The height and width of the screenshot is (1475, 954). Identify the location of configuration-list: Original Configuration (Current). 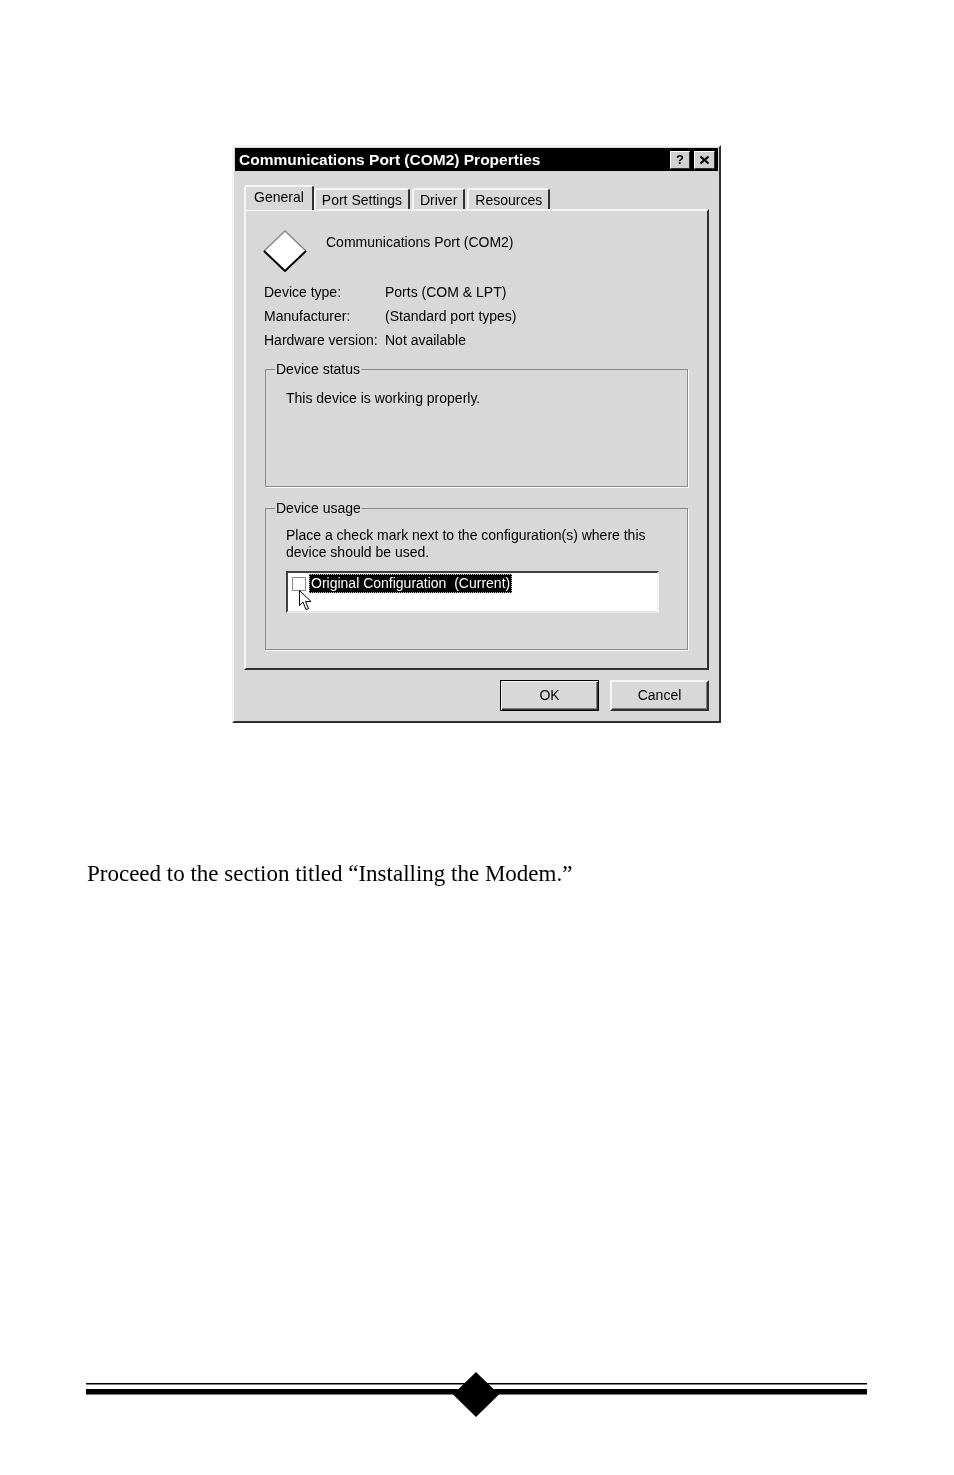
(472, 592).